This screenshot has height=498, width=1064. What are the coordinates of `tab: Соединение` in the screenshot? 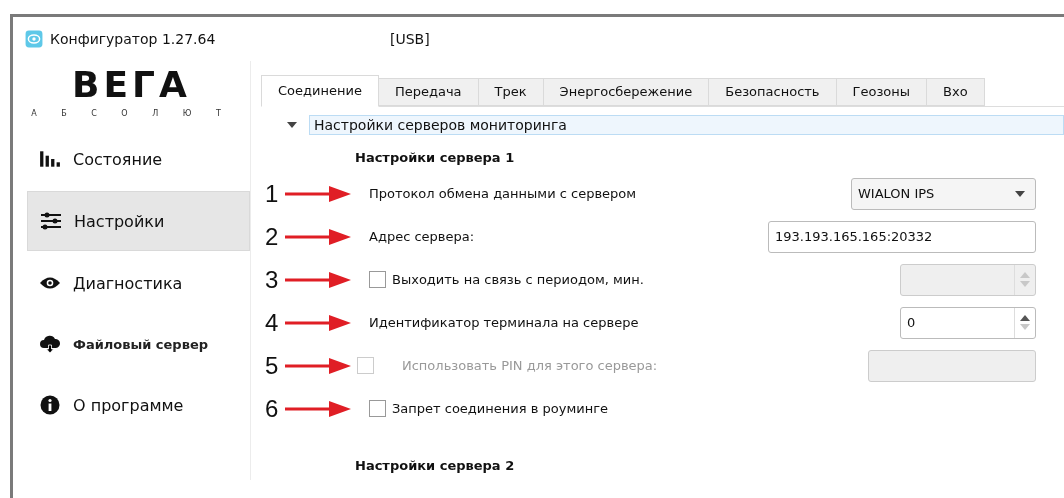 It's located at (320, 91).